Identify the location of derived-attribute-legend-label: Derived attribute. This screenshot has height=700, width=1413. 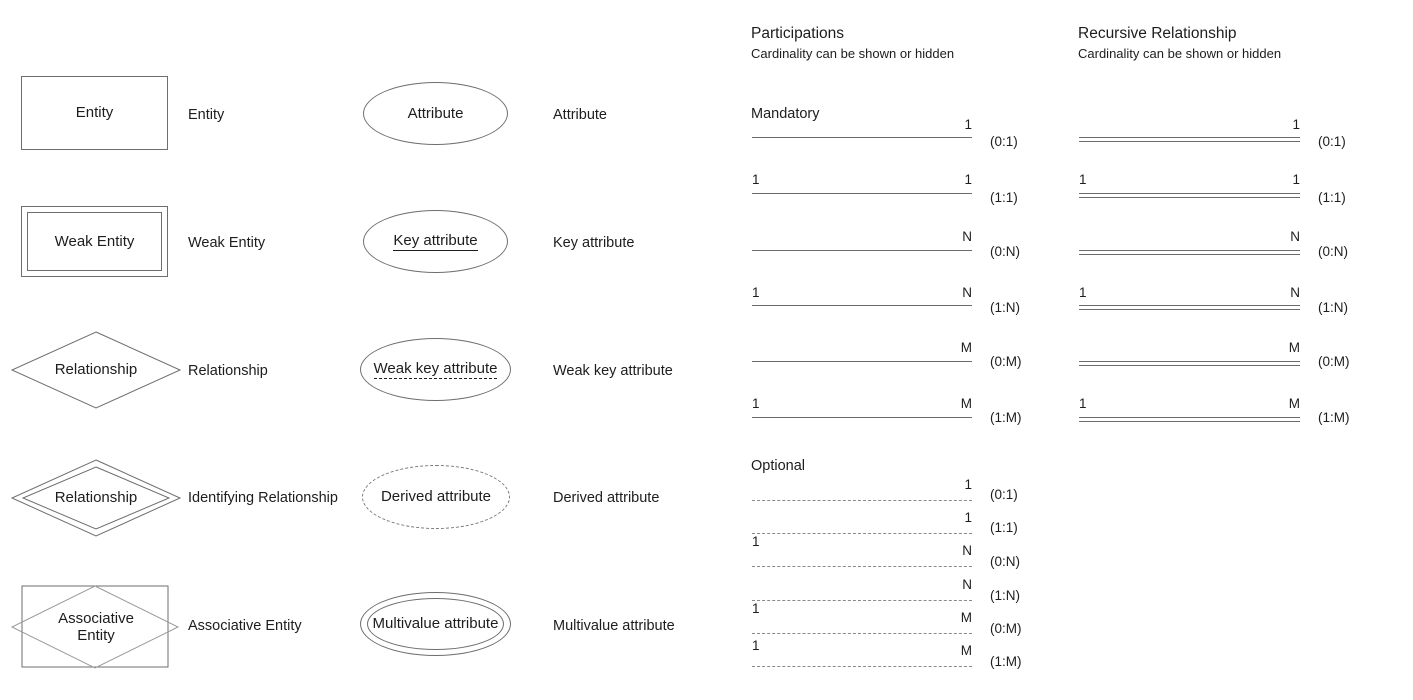
(606, 498).